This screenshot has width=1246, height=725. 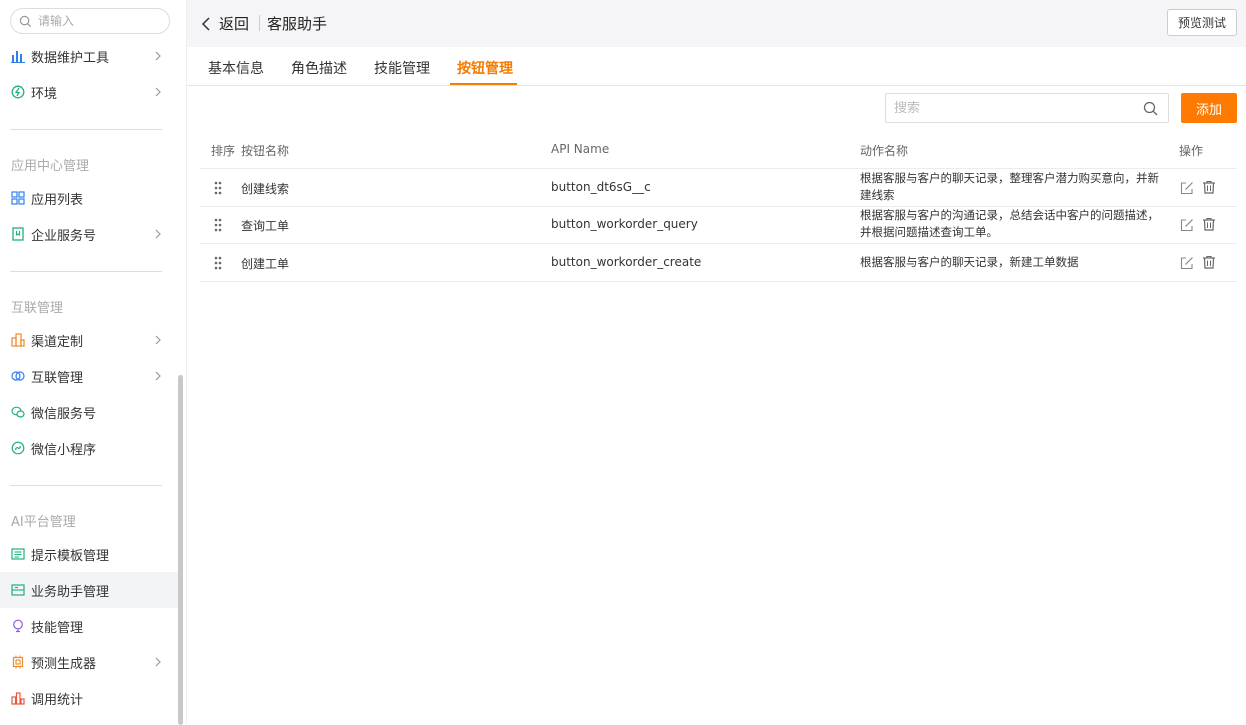 I want to click on sidebar-item-wechat-service: 微信服务号, so click(x=89, y=412).